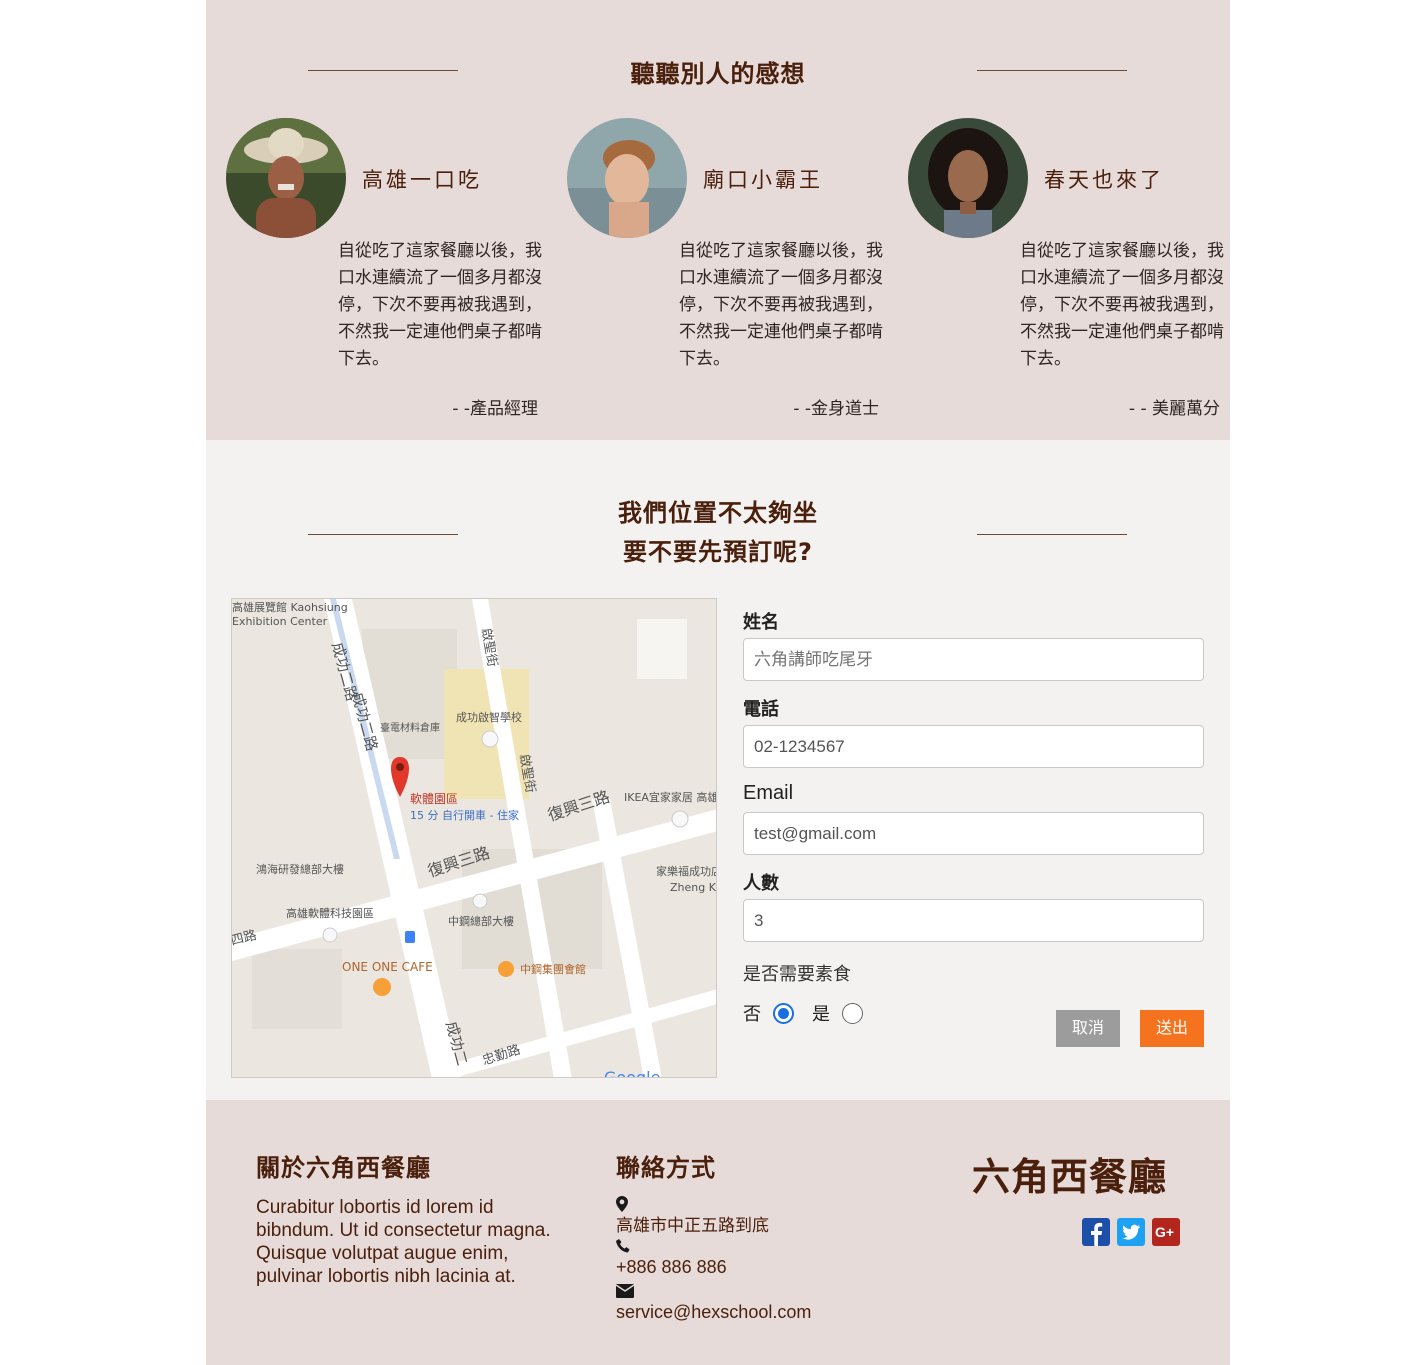  I want to click on radio-yes, so click(852, 1013).